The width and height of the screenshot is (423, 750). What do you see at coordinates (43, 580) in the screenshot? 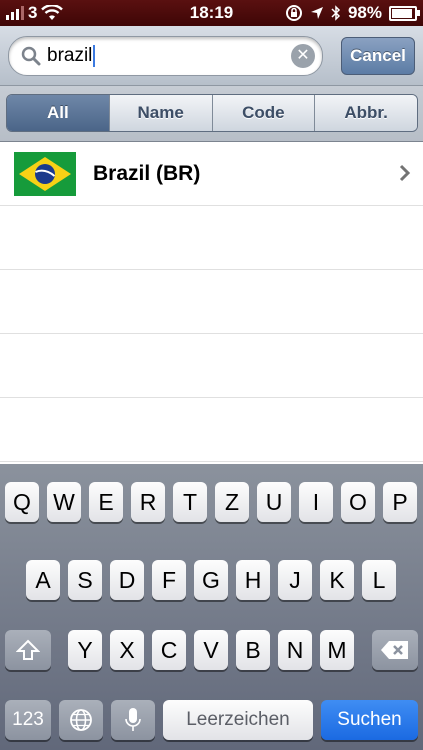
I see `key-a: A` at bounding box center [43, 580].